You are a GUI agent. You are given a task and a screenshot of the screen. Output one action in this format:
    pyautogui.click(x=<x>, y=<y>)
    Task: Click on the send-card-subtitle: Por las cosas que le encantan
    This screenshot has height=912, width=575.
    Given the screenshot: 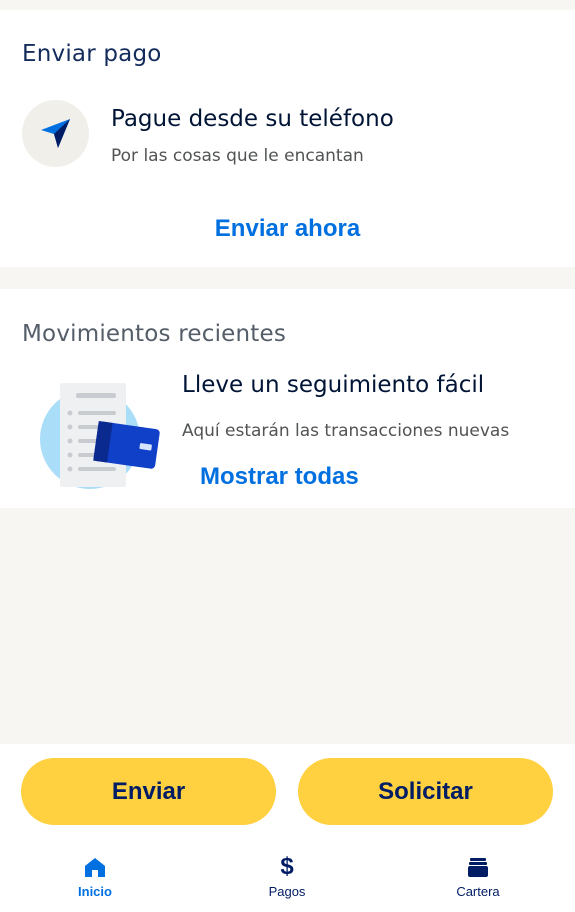 What is the action you would take?
    pyautogui.click(x=237, y=156)
    